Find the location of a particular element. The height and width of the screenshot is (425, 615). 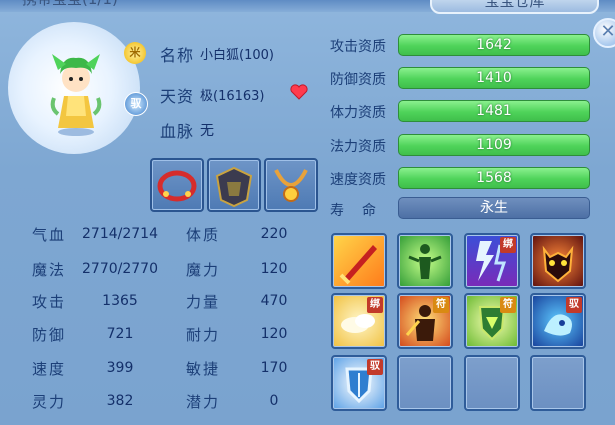

stat-label: 魔法 is located at coordinates (49, 270).